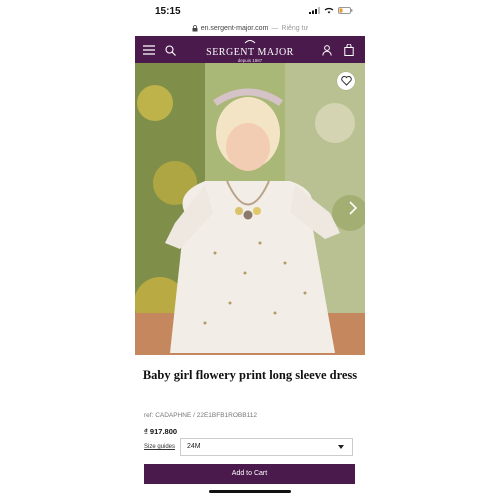 This screenshot has height=498, width=498. What do you see at coordinates (168, 11) in the screenshot?
I see `status-time: 15:15` at bounding box center [168, 11].